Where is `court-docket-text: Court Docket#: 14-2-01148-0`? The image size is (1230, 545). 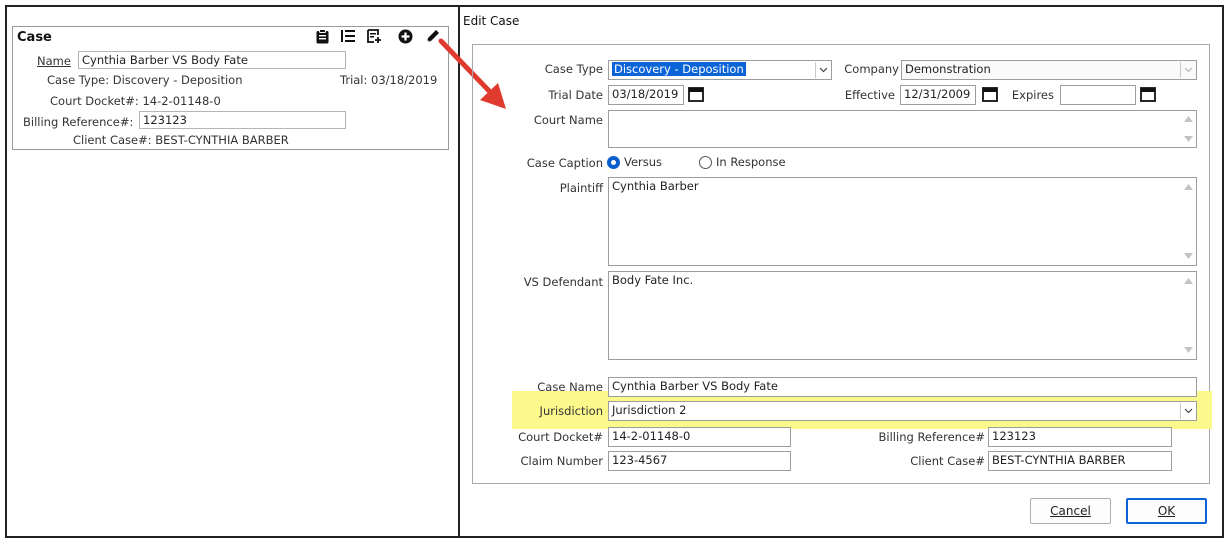 court-docket-text: Court Docket#: 14-2-01148-0 is located at coordinates (135, 101).